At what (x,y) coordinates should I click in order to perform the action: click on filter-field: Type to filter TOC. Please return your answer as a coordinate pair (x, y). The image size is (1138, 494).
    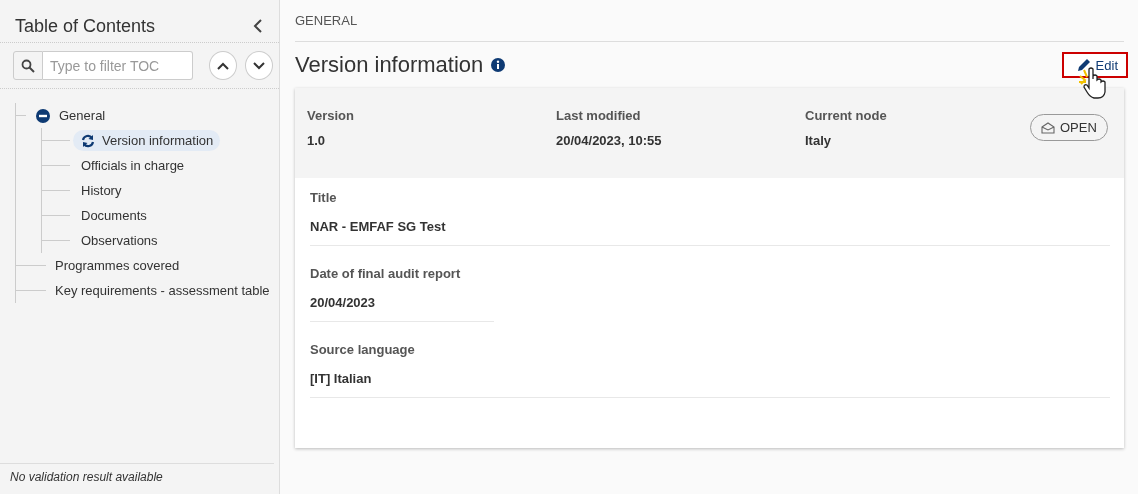
    Looking at the image, I should click on (118, 65).